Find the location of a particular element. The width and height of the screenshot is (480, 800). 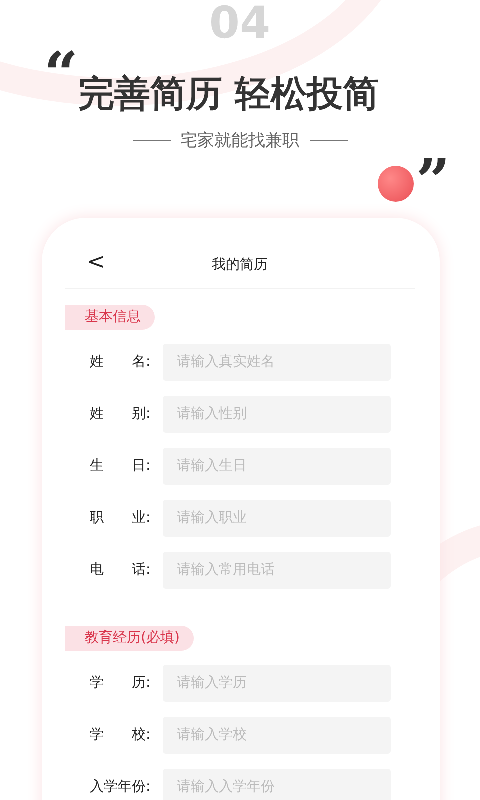

input-field: 请输入常用电话 is located at coordinates (277, 570).